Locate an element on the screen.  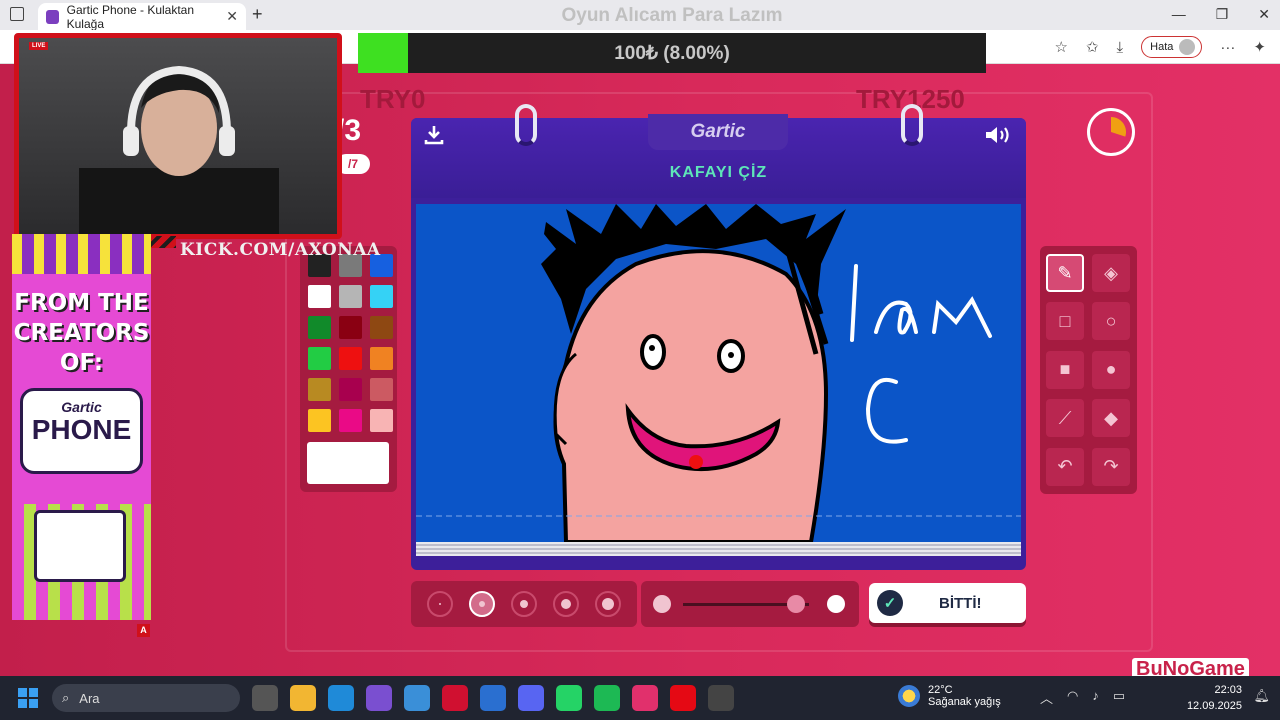
volume-icon: ♪ is located at coordinates (1095, 697).